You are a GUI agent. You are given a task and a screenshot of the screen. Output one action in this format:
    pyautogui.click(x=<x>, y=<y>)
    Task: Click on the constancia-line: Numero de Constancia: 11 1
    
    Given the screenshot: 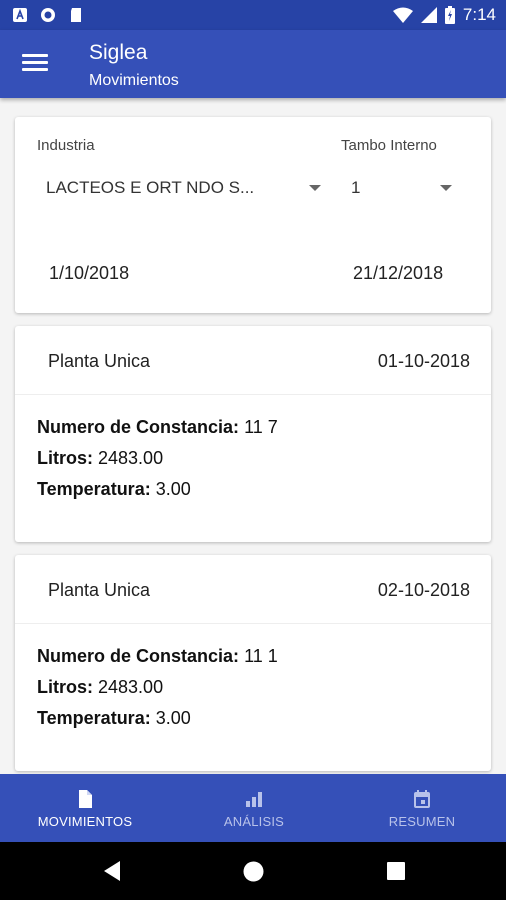 What is the action you would take?
    pyautogui.click(x=157, y=656)
    